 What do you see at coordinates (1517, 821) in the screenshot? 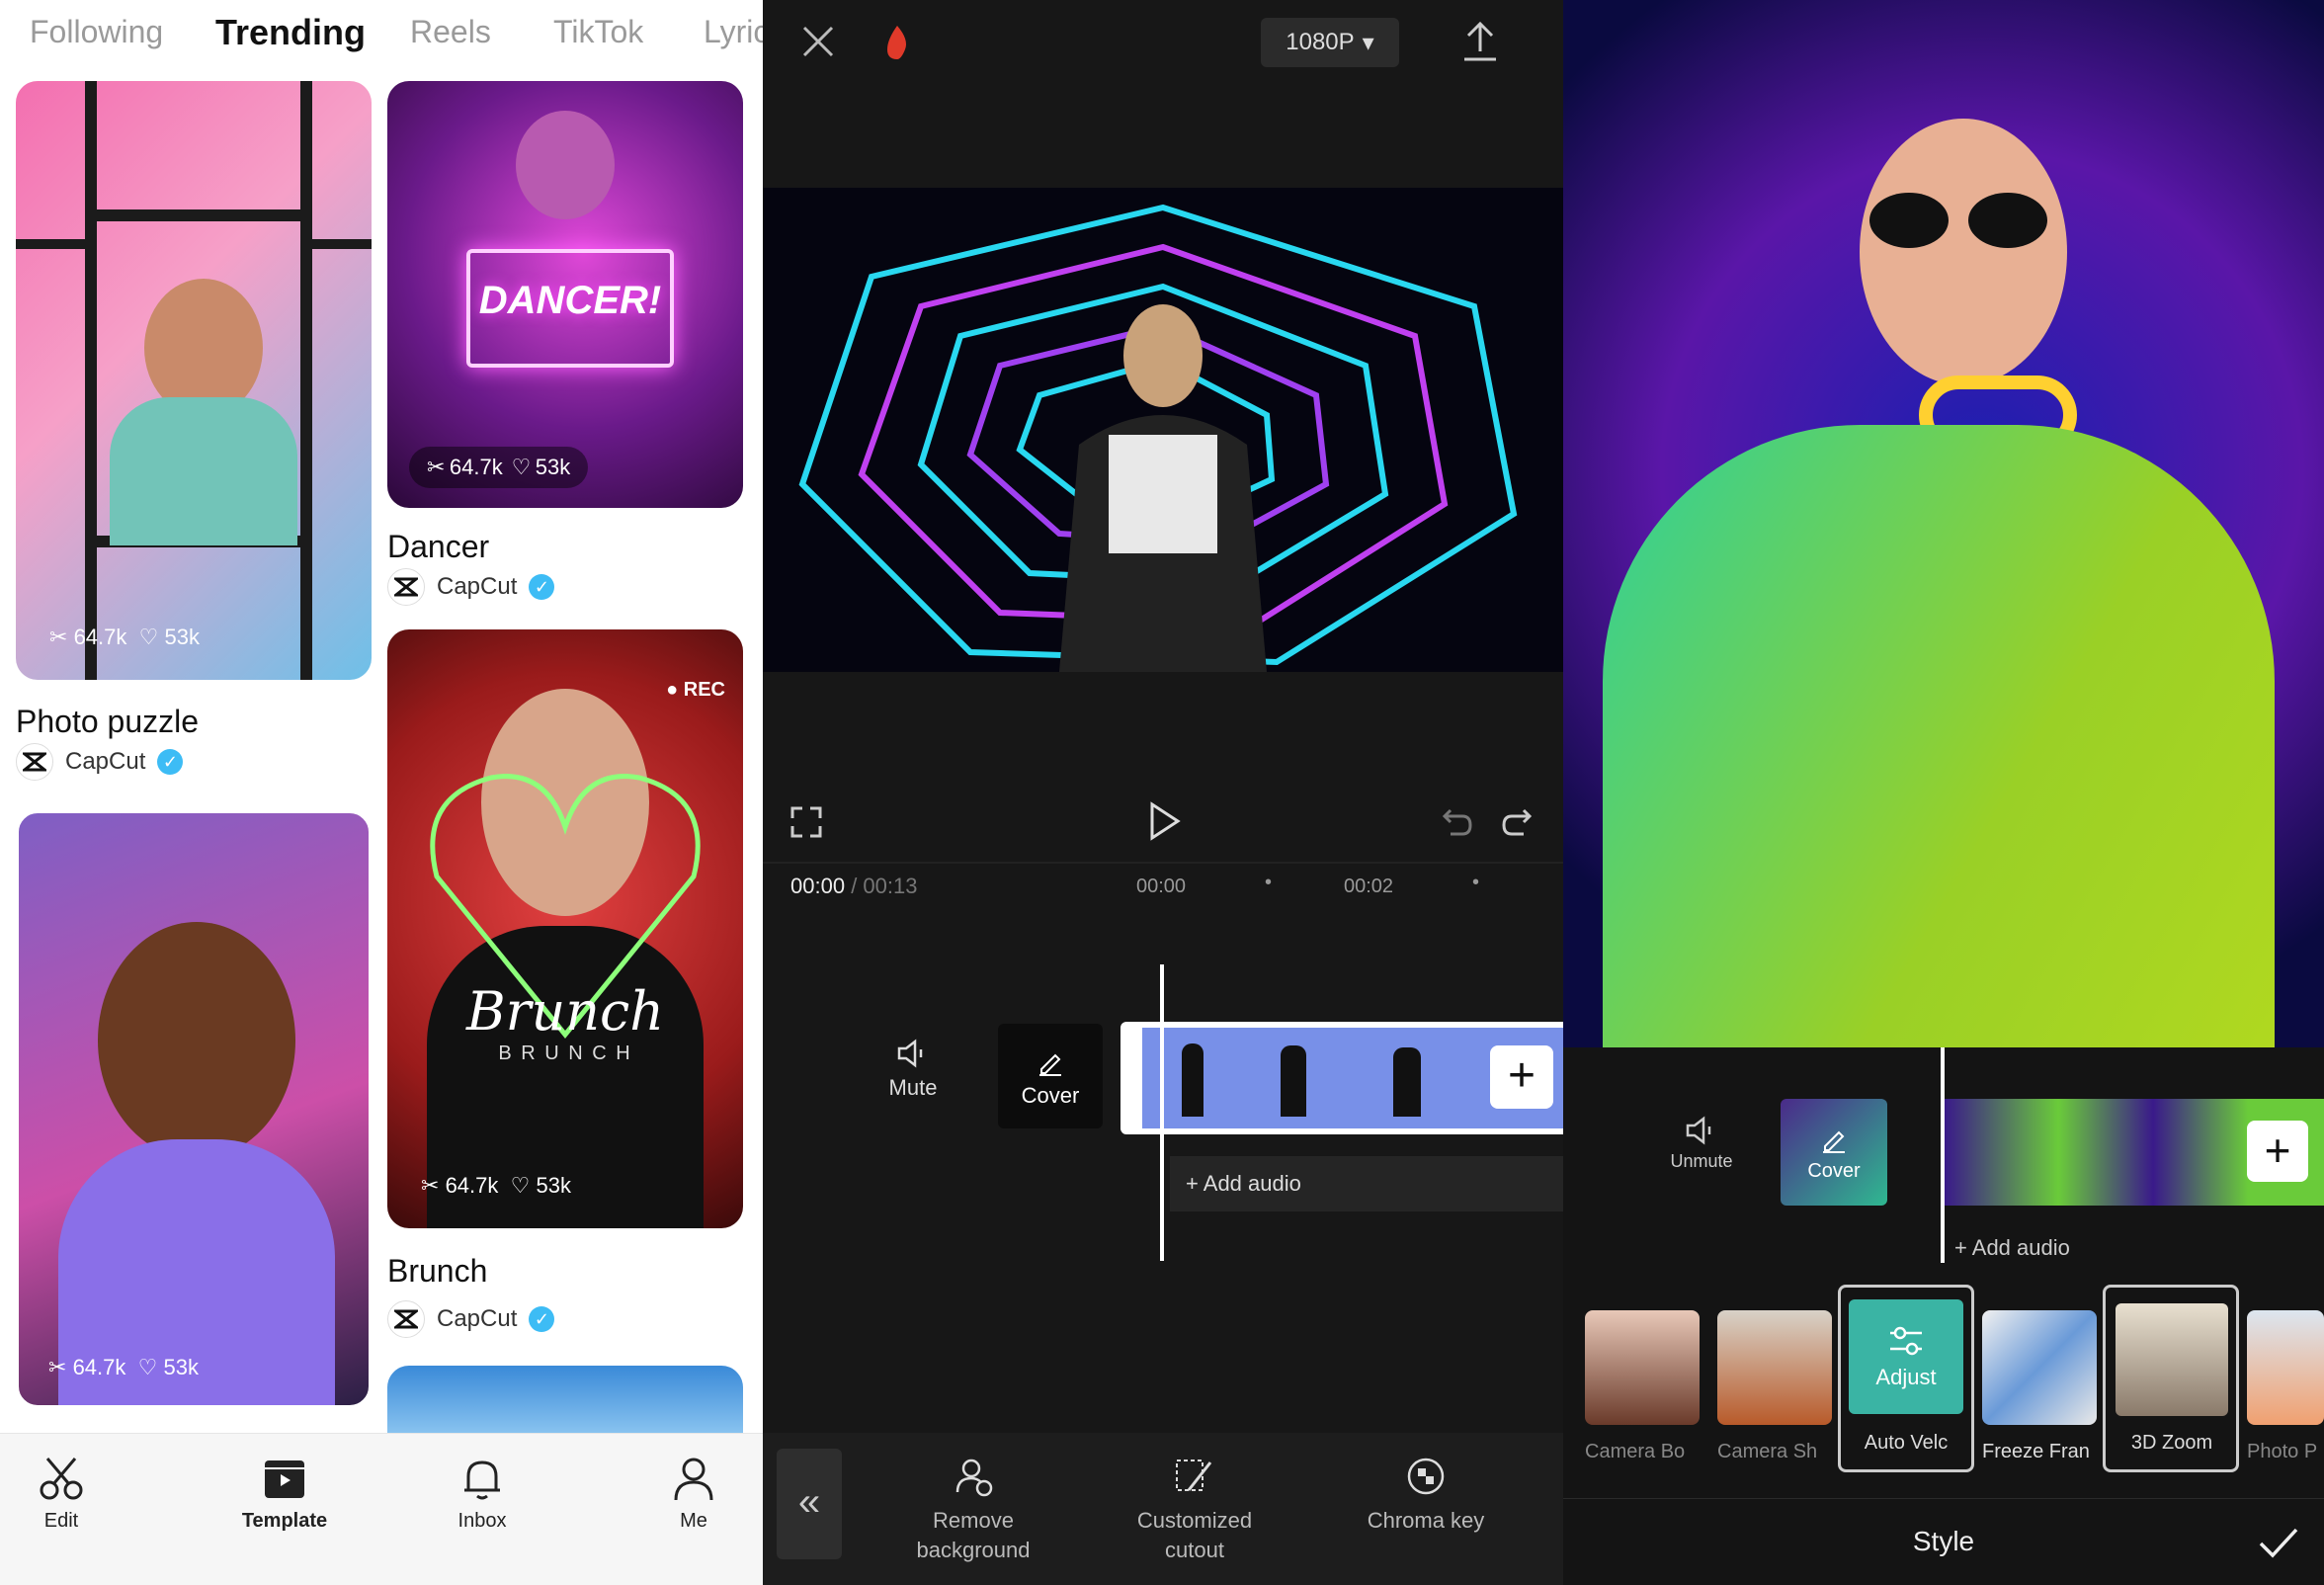
I see `redo-icon` at bounding box center [1517, 821].